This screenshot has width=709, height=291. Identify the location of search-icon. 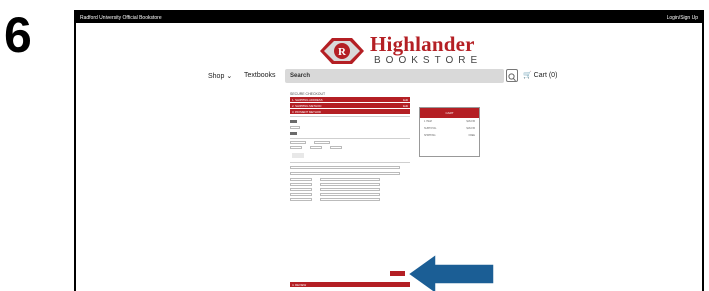
(512, 77).